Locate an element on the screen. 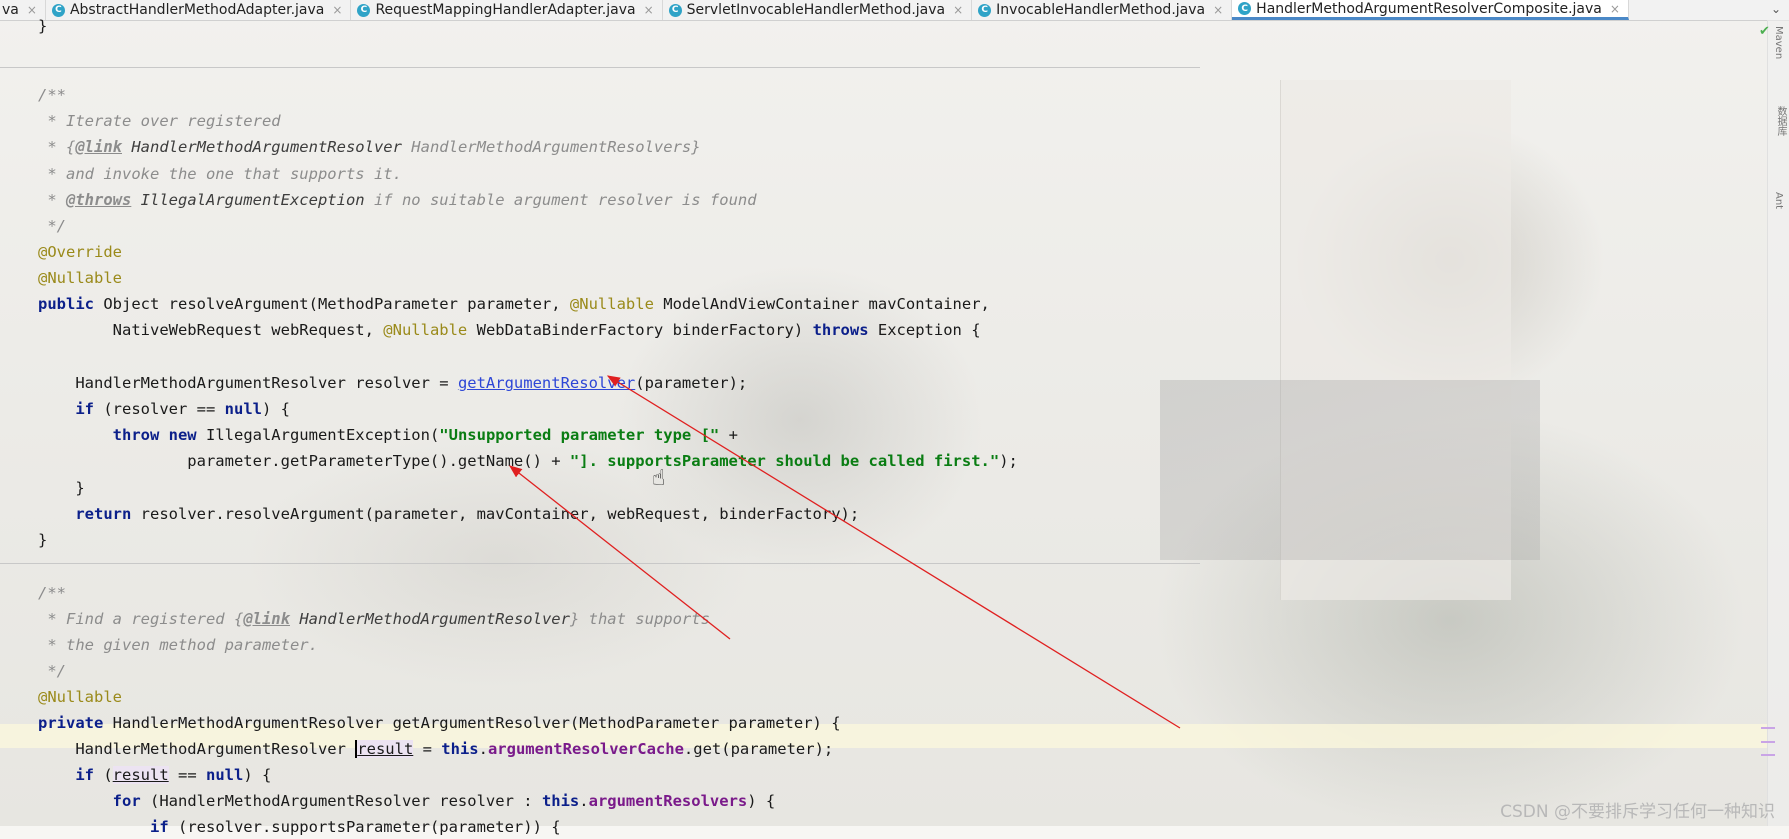 This screenshot has height=839, width=1789. red-arrow-to-getname is located at coordinates (619, 552).